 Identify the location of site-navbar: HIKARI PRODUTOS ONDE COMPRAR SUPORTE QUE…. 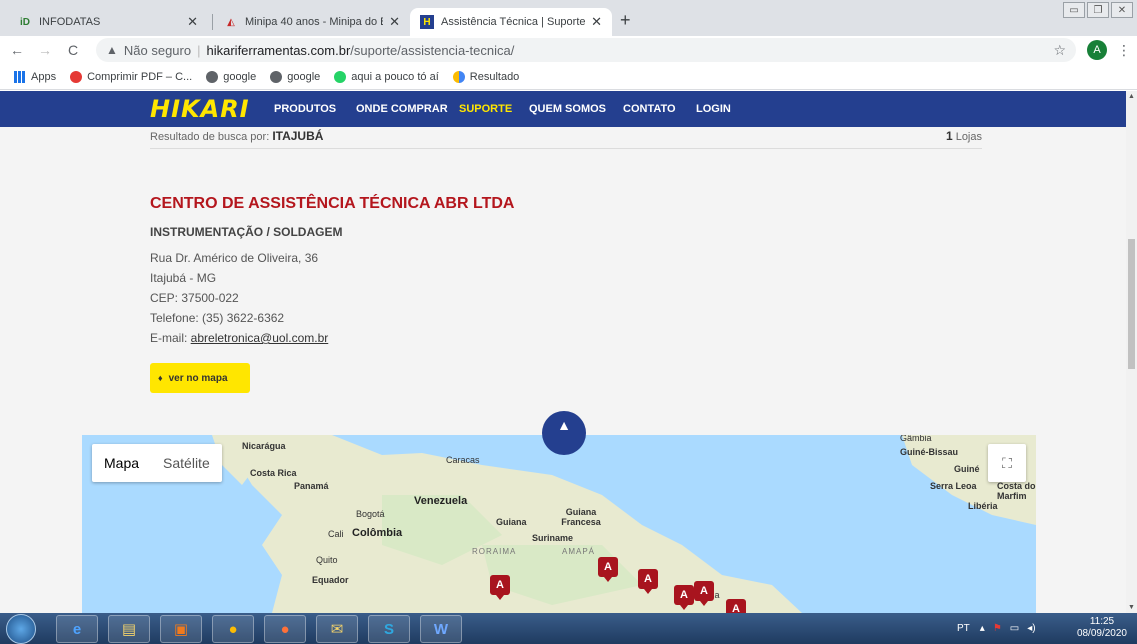
(563, 109).